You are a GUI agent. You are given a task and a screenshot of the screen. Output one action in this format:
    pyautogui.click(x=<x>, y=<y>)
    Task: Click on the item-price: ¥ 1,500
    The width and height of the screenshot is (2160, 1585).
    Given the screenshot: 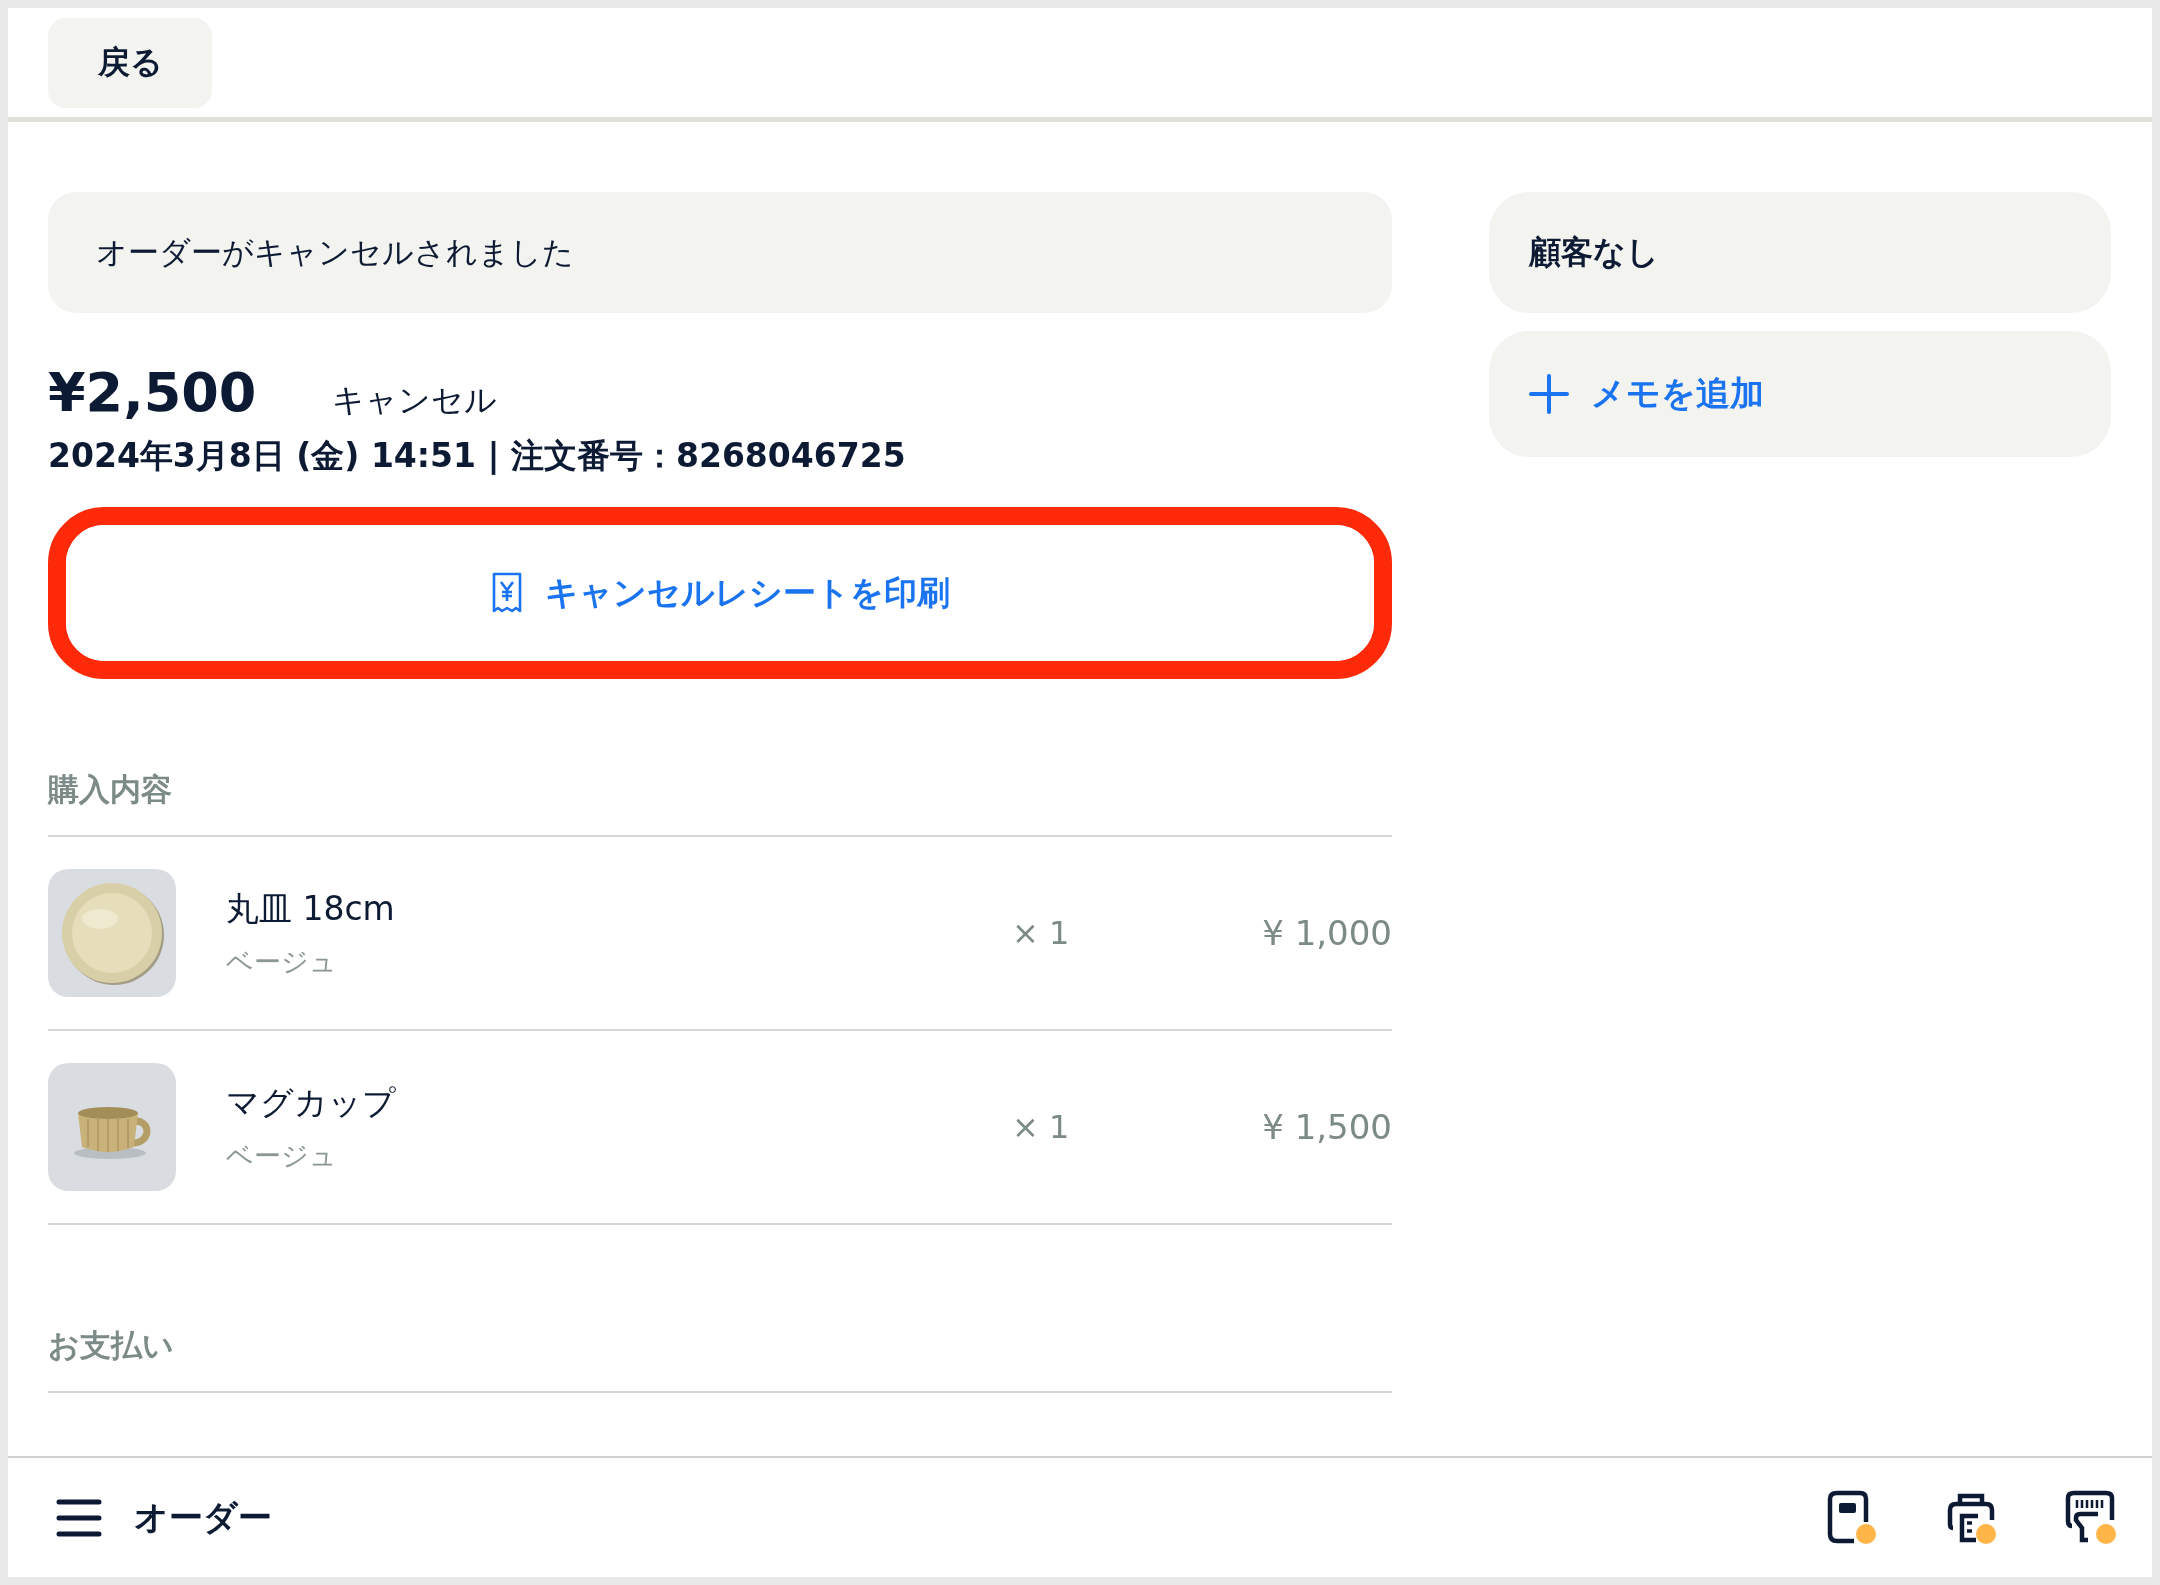 What is the action you would take?
    pyautogui.click(x=1326, y=1127)
    